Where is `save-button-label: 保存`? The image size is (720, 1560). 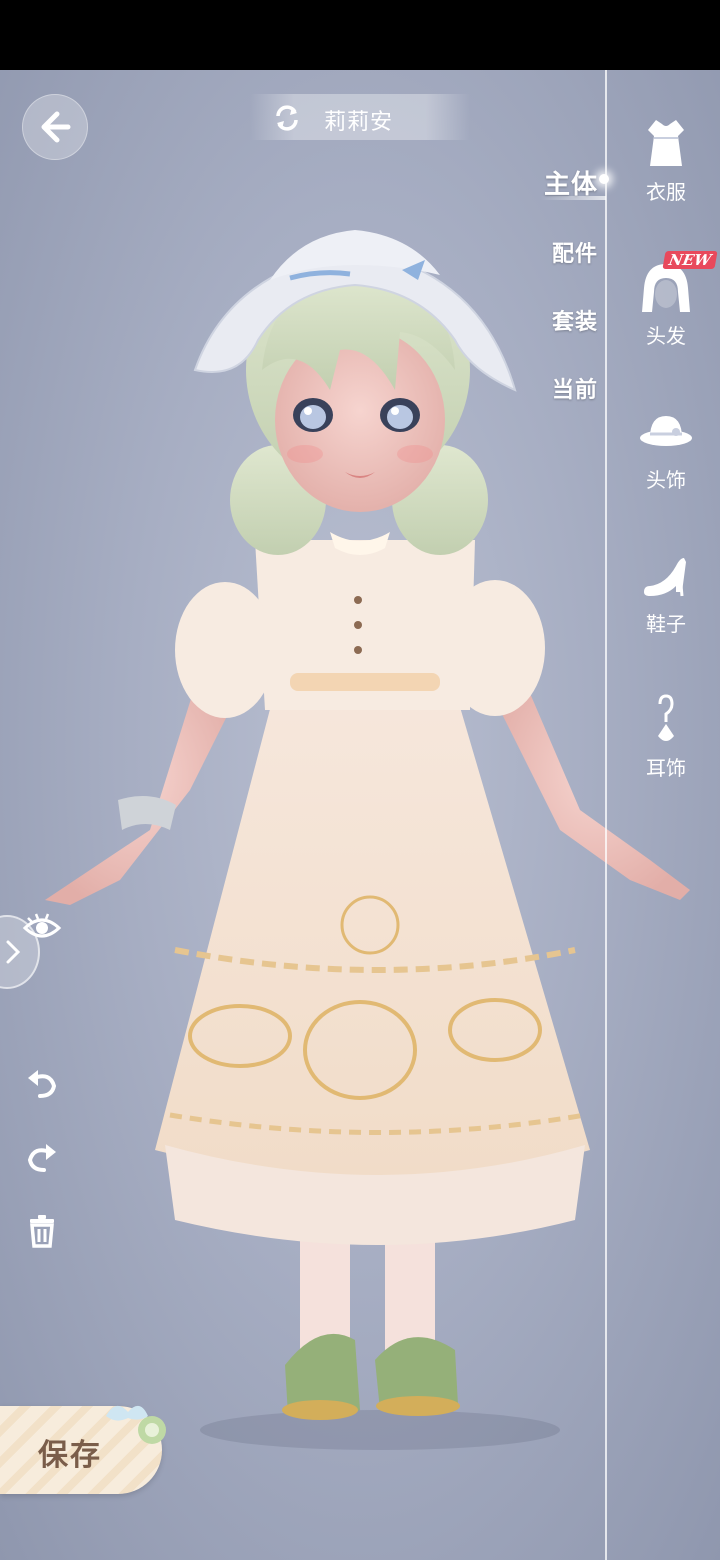
save-button-label: 保存 is located at coordinates (70, 1455).